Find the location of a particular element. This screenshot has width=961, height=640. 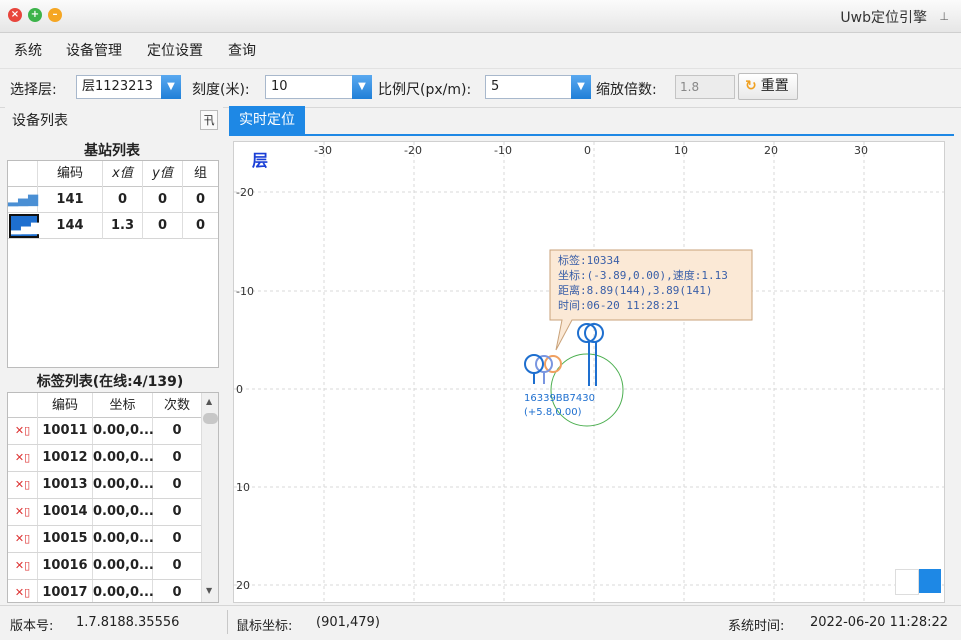

minimize-icon: – is located at coordinates (55, 15).